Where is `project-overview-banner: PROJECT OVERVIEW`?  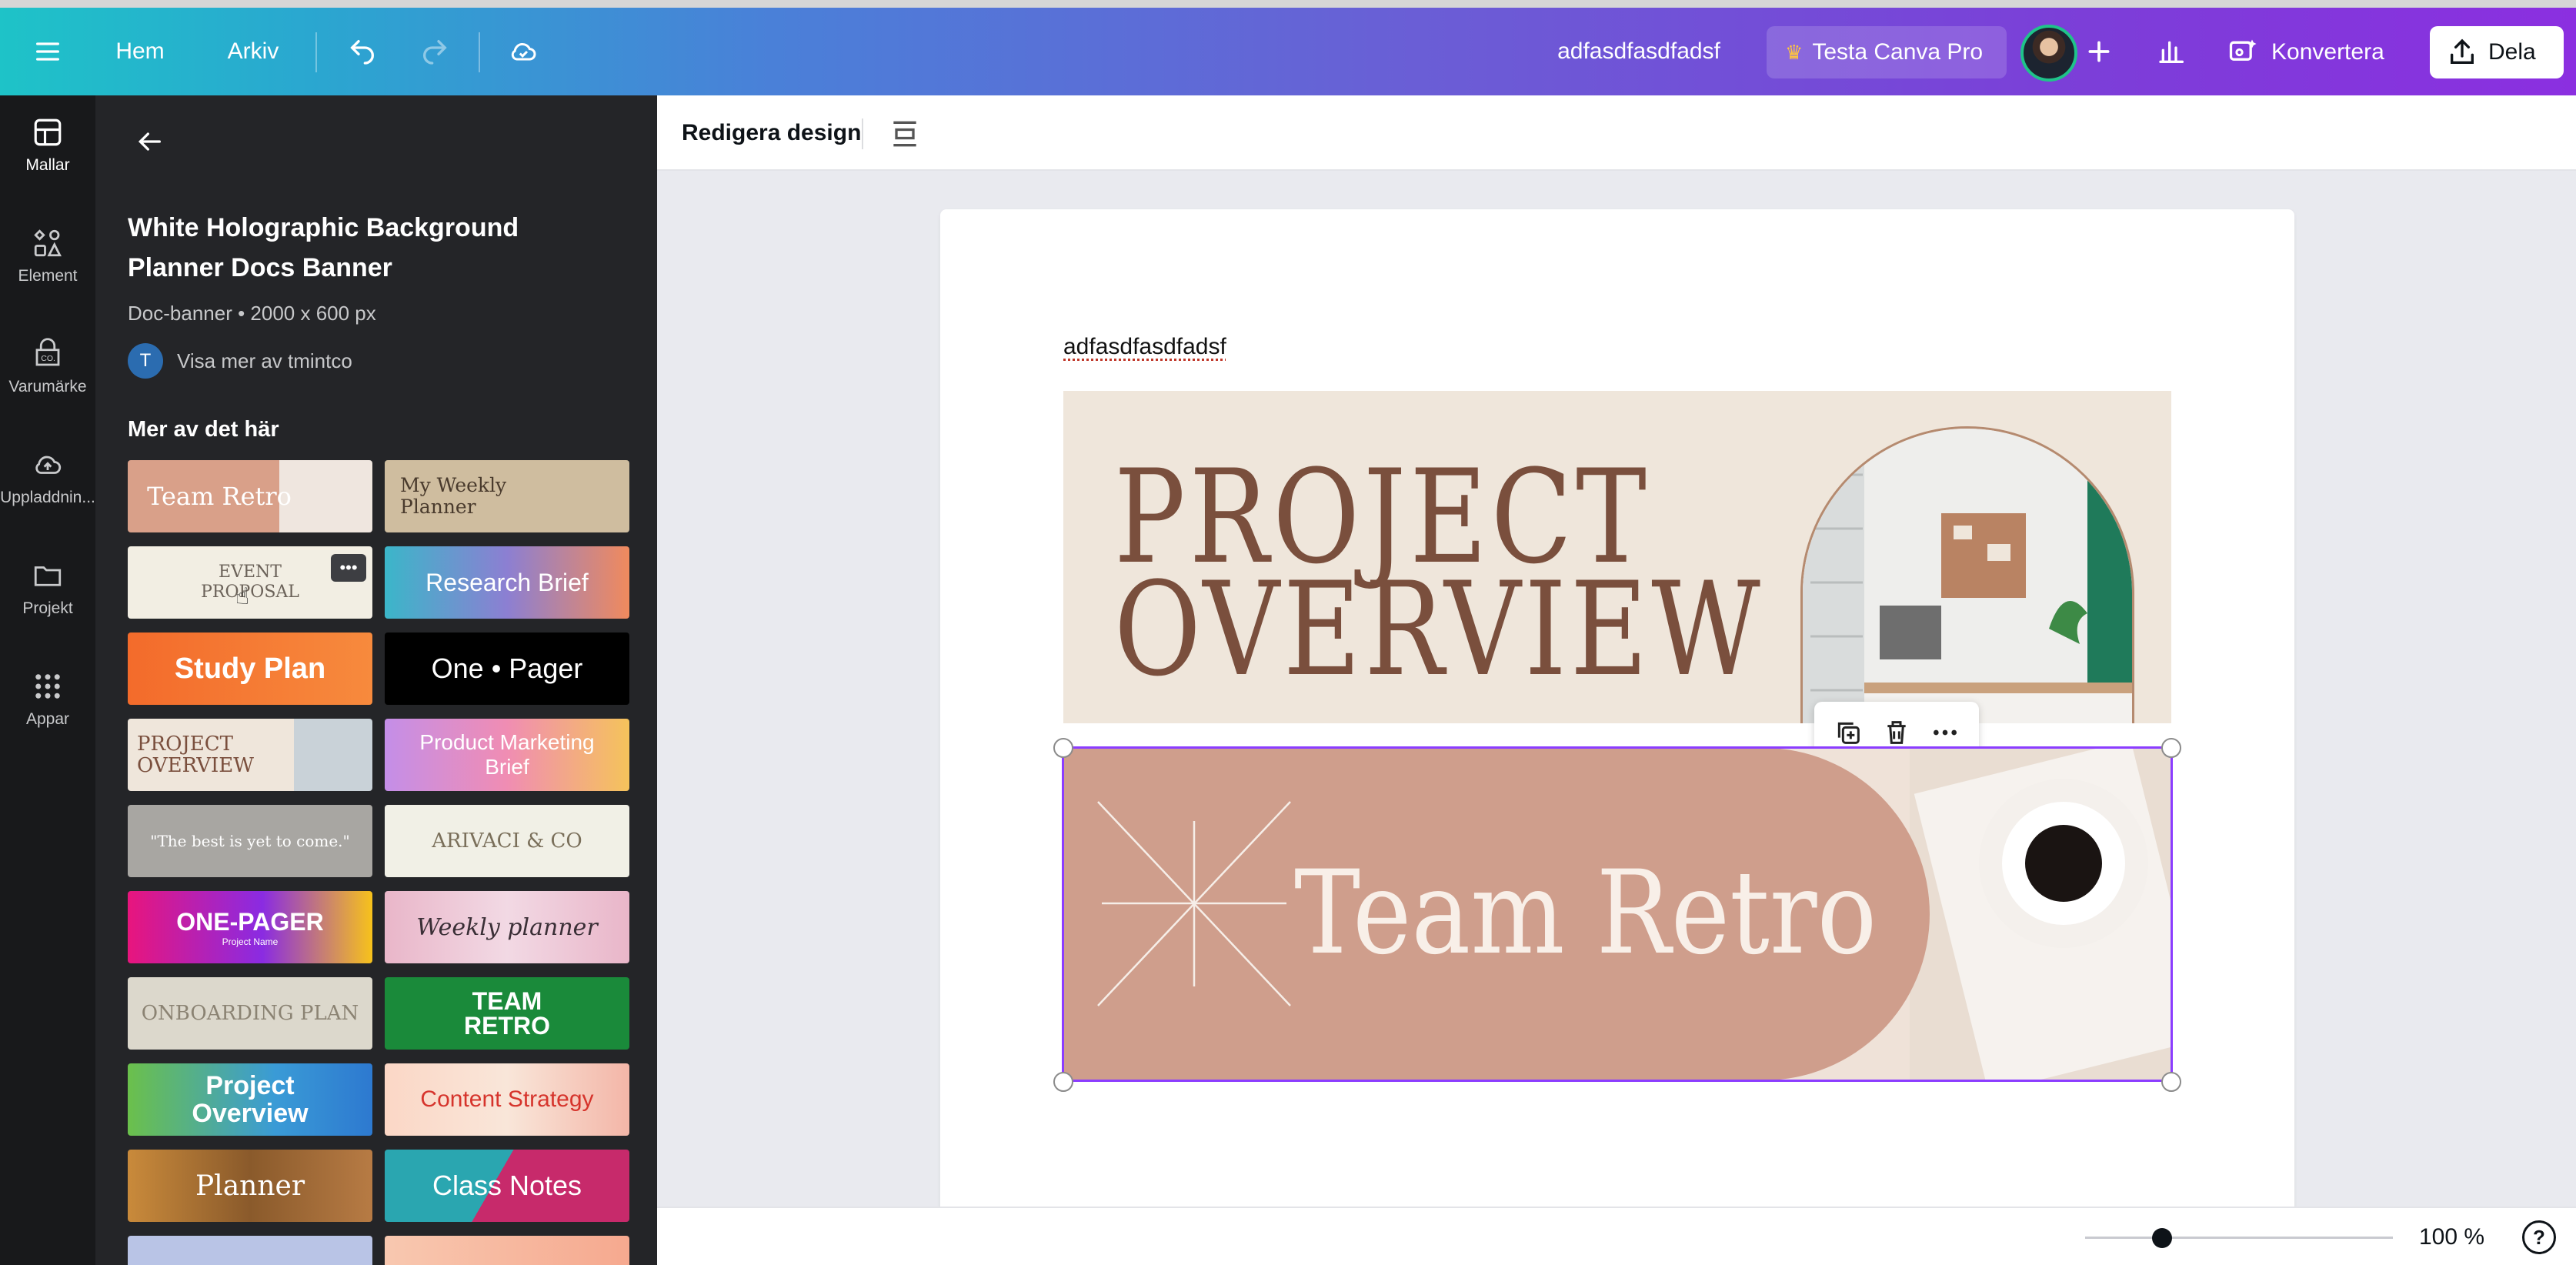
project-overview-banner: PROJECT OVERVIEW is located at coordinates (1617, 557).